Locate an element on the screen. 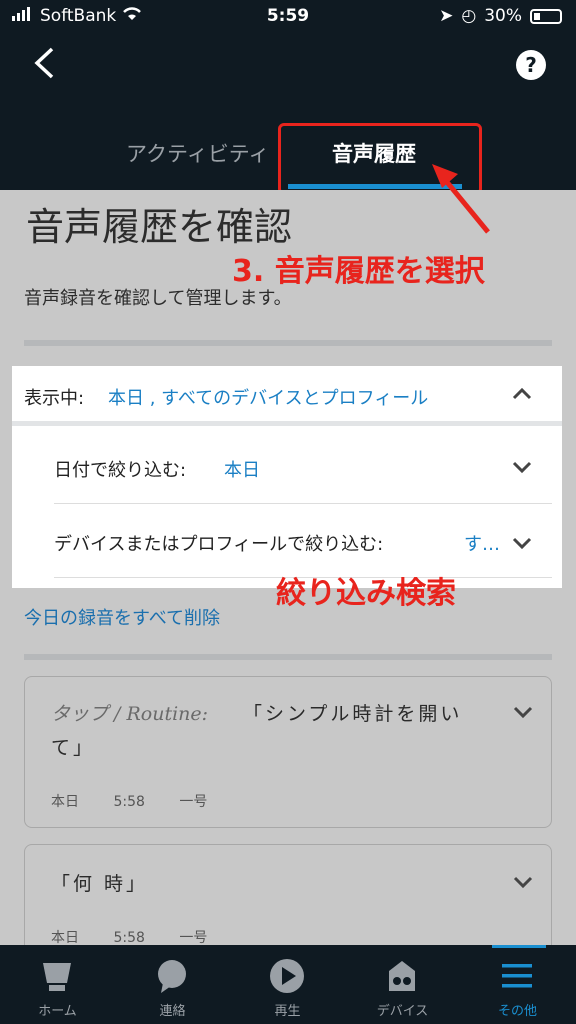 The image size is (576, 1024). nav-label: 再生 is located at coordinates (287, 1011).